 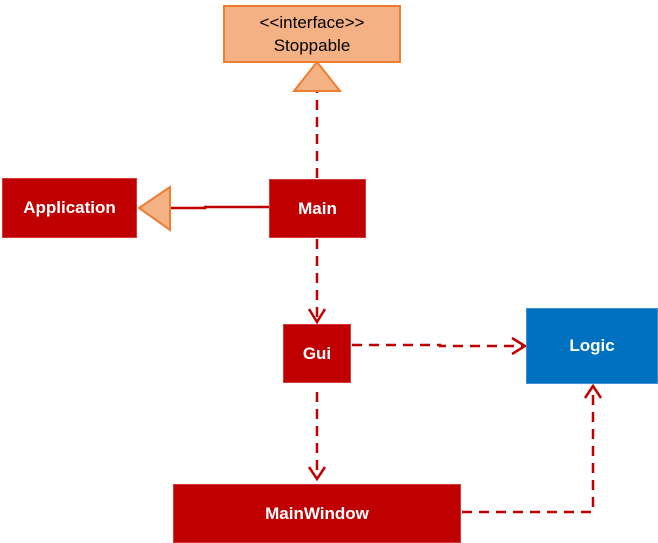 I want to click on node-gui: Gui, so click(x=317, y=353).